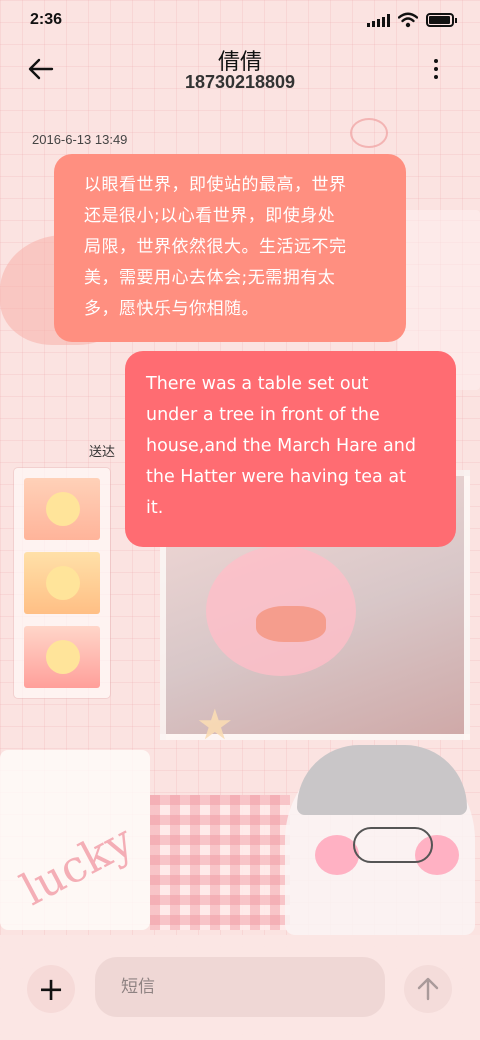  Describe the element at coordinates (369, 133) in the screenshot. I see `wallpaper-flower-sticker` at that location.